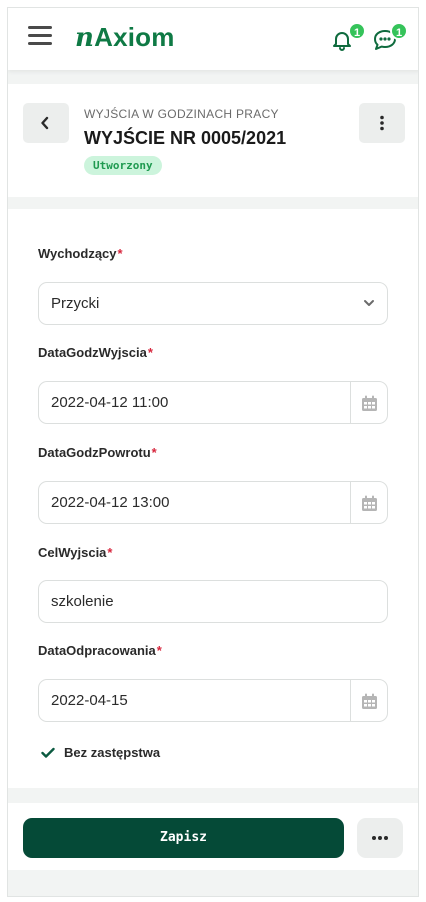 This screenshot has height=902, width=426. What do you see at coordinates (213, 601) in the screenshot?
I see `cel-wyjscia-input: szkolenie` at bounding box center [213, 601].